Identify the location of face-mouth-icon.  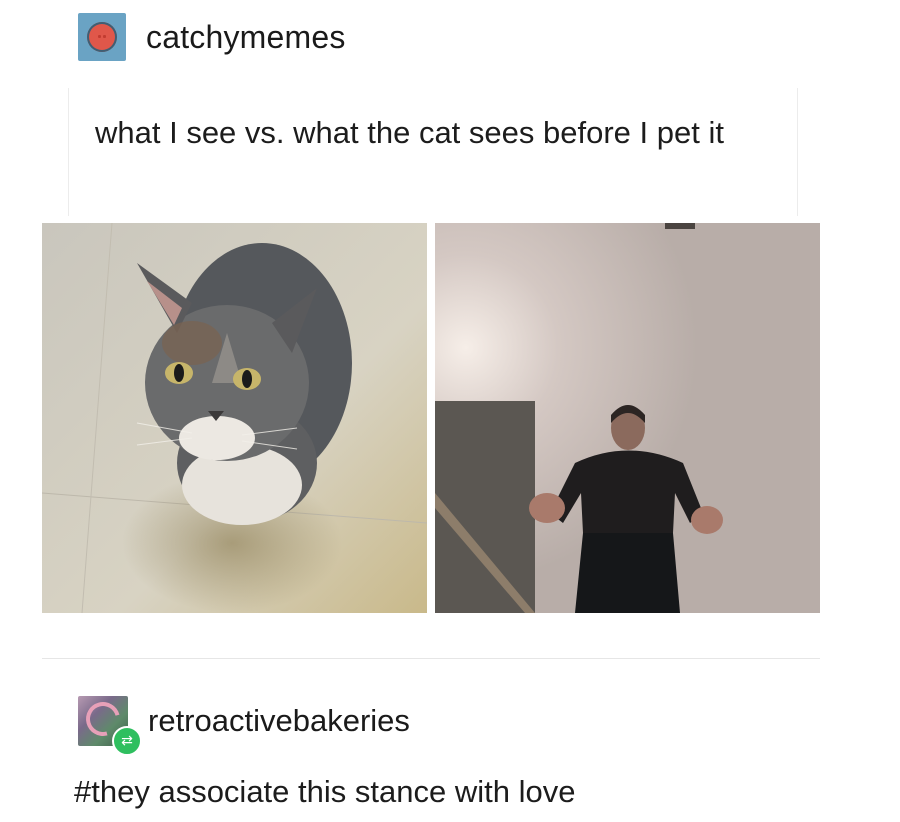
(102, 36).